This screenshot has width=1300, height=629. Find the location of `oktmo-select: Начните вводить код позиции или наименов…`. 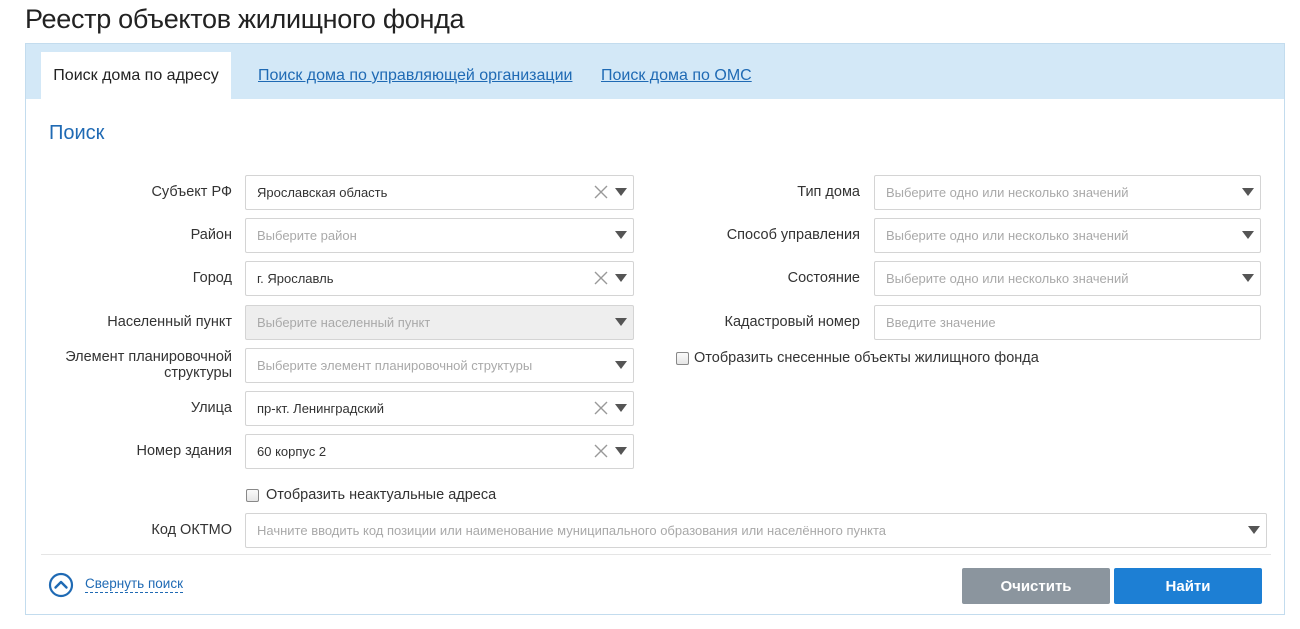

oktmo-select: Начните вводить код позиции или наименов… is located at coordinates (756, 530).